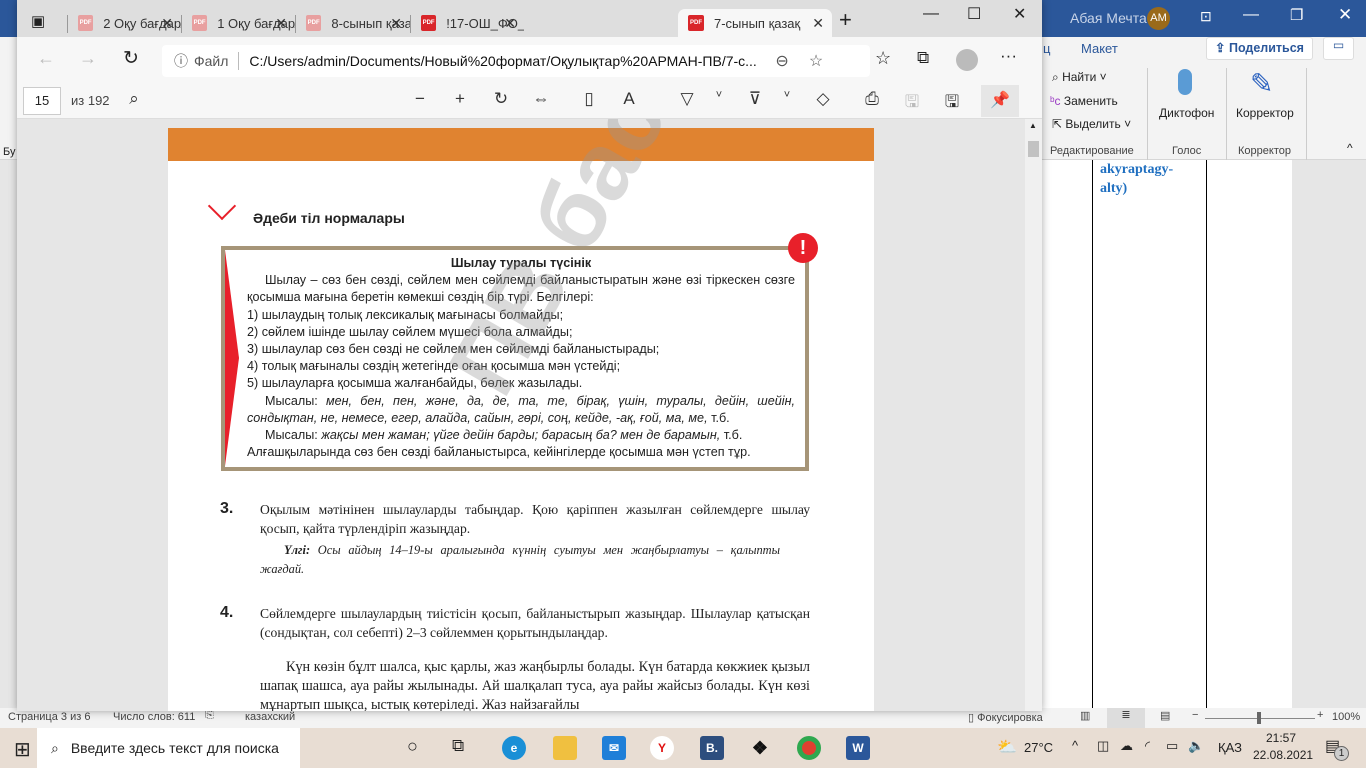 The image size is (1366, 768). I want to click on draw-icon: ▽, so click(687, 99).